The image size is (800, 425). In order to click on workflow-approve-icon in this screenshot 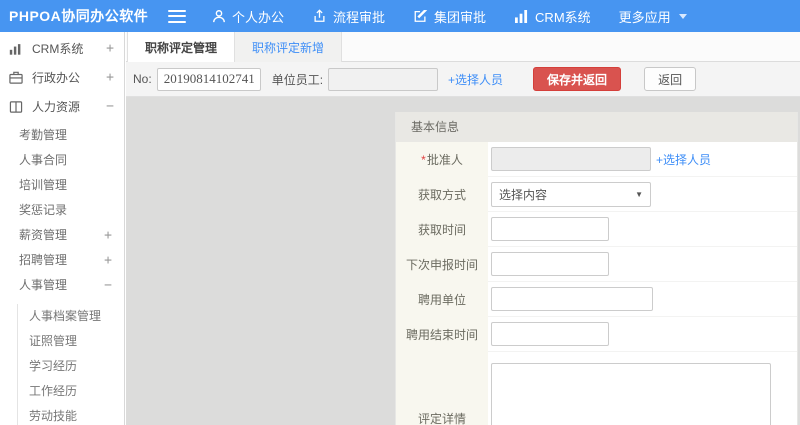, I will do `click(319, 16)`.